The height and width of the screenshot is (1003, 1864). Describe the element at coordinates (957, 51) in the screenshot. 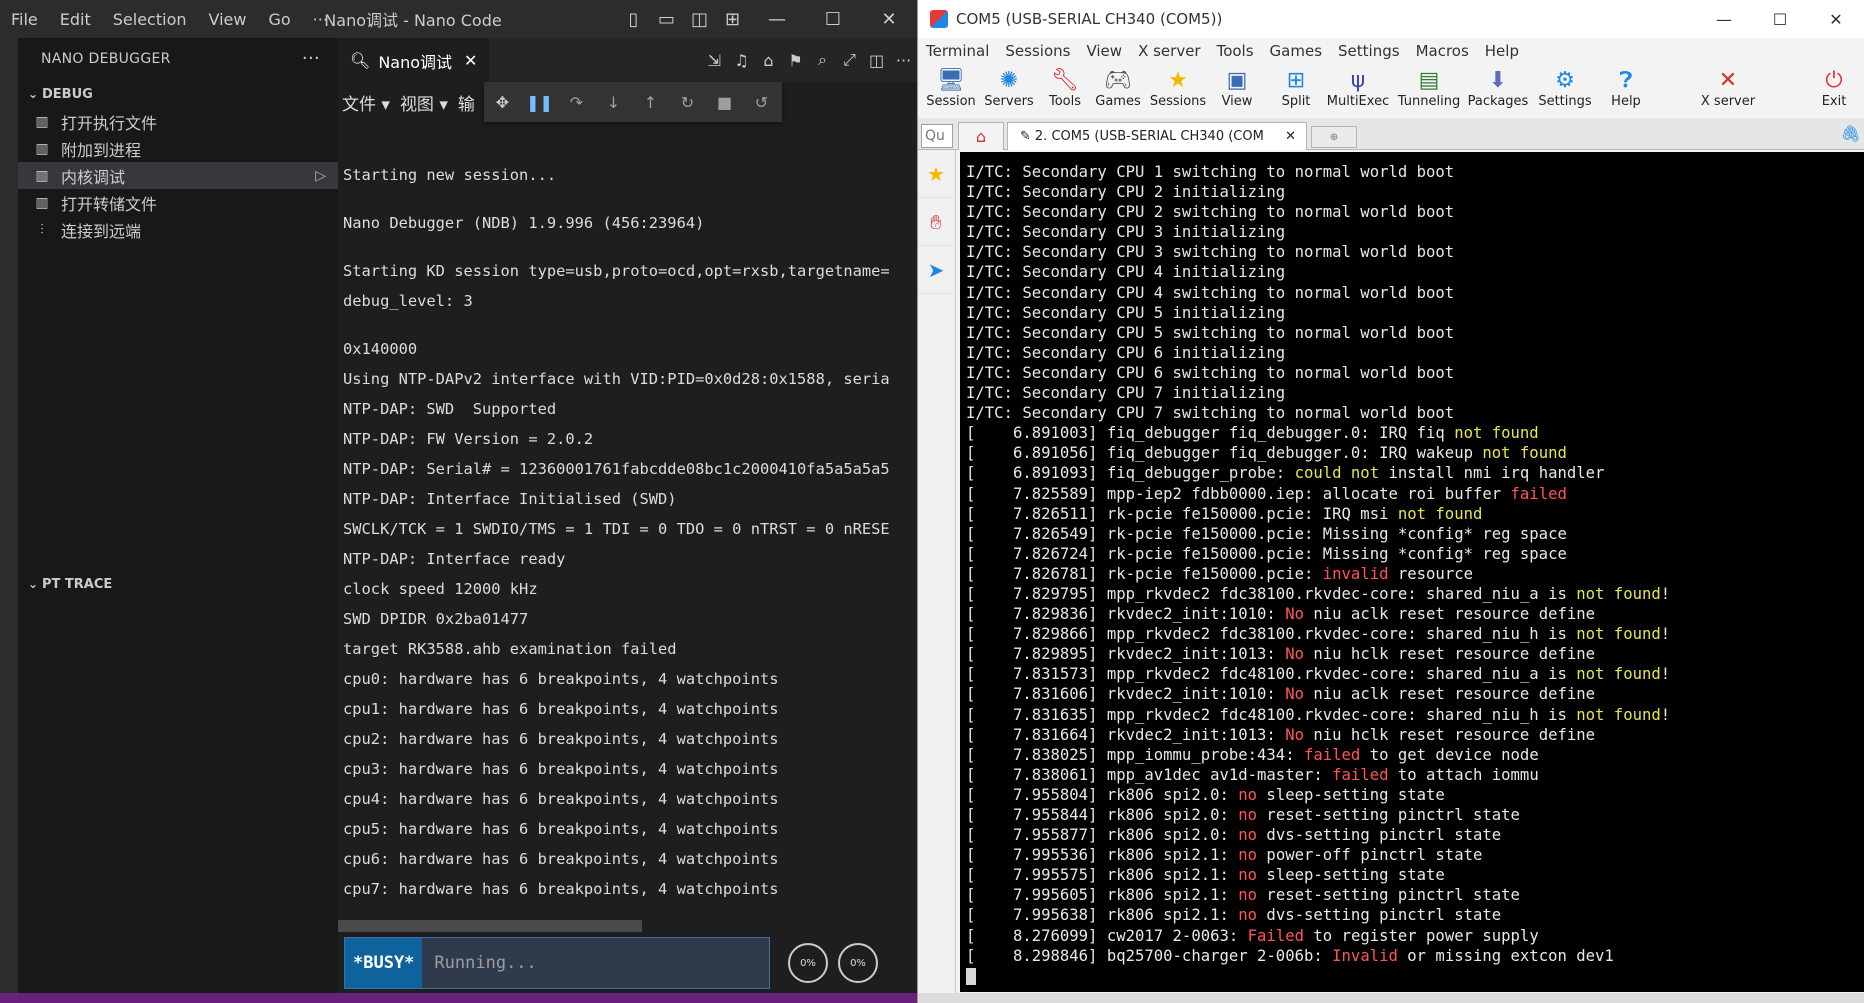

I see `menu-terminal: Terminal` at that location.